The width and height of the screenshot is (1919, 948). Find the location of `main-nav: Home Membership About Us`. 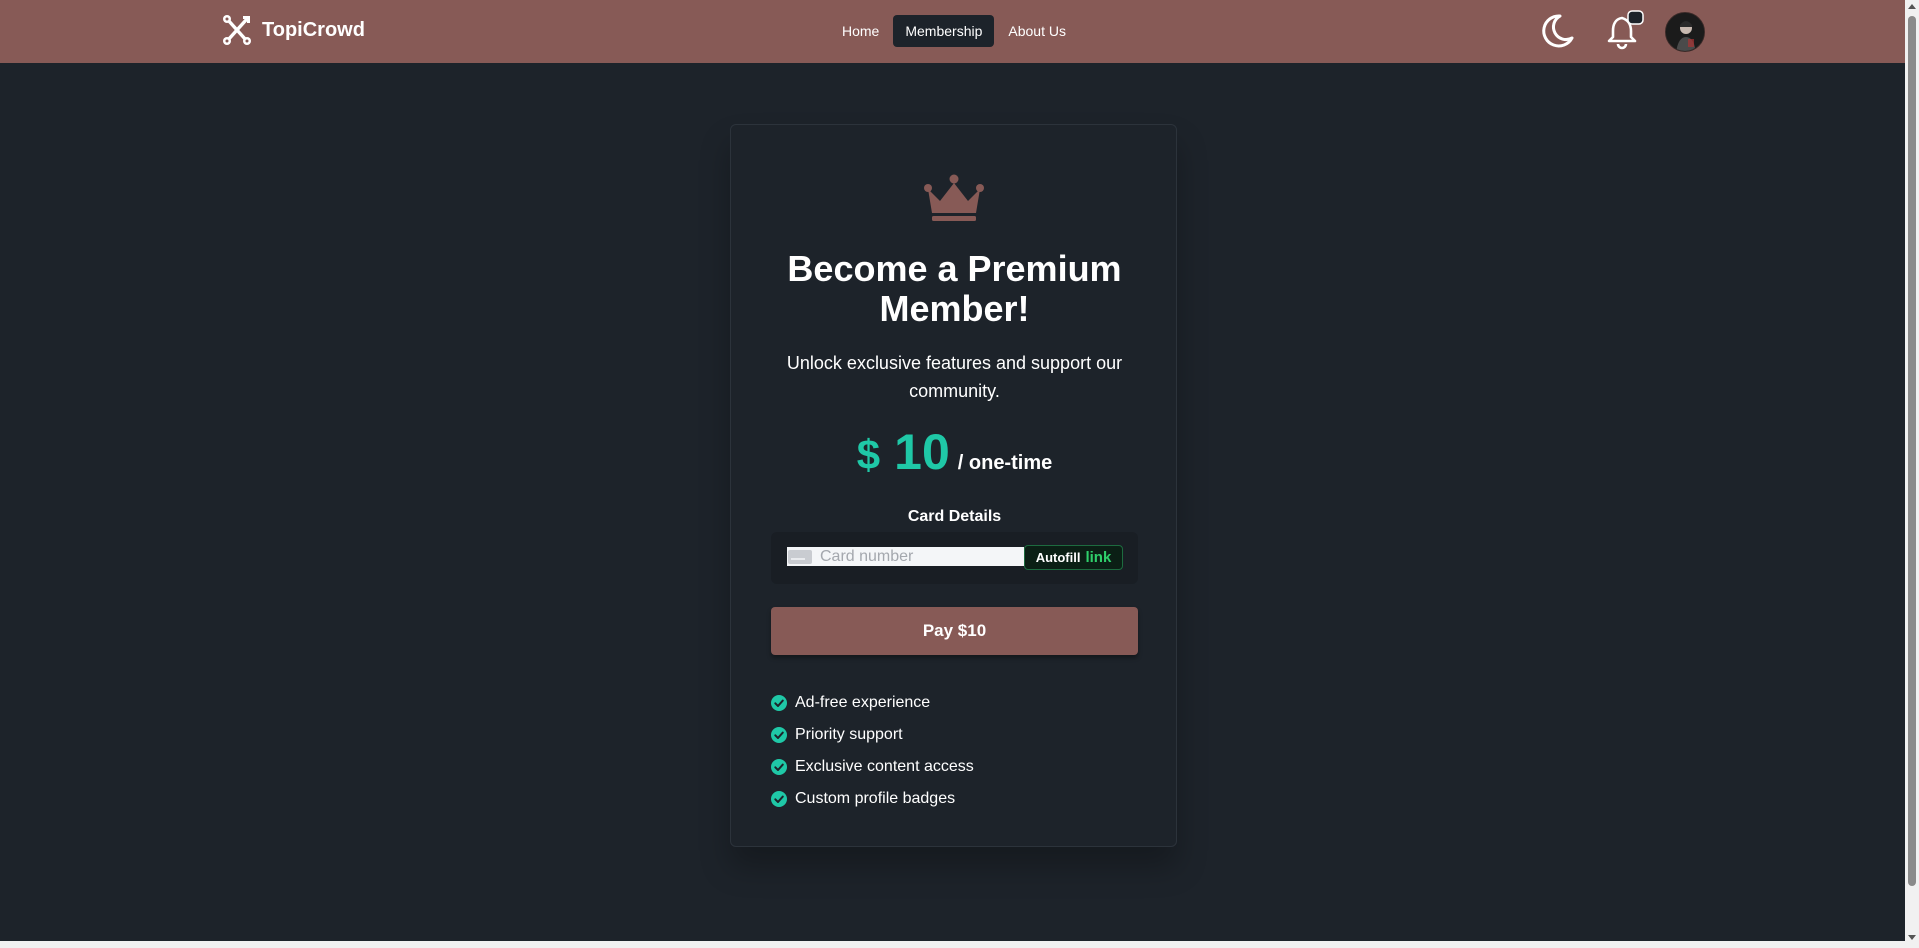

main-nav: Home Membership About Us is located at coordinates (954, 31).